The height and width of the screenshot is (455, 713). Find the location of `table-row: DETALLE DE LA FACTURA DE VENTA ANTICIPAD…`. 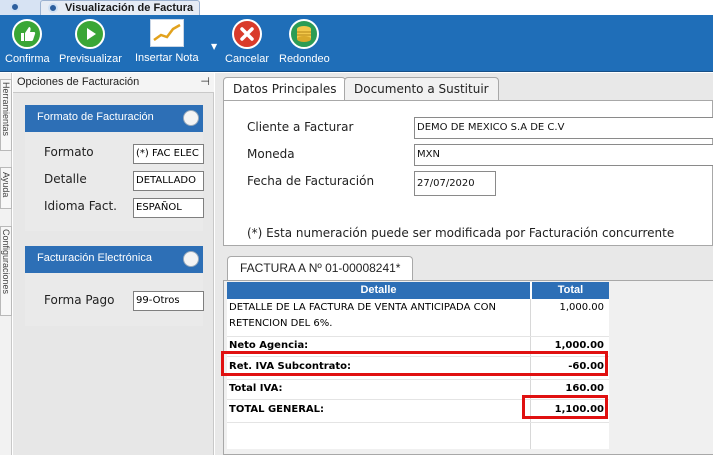

table-row: DETALLE DE LA FACTURA DE VENTA ANTICIPAD… is located at coordinates (418, 317).